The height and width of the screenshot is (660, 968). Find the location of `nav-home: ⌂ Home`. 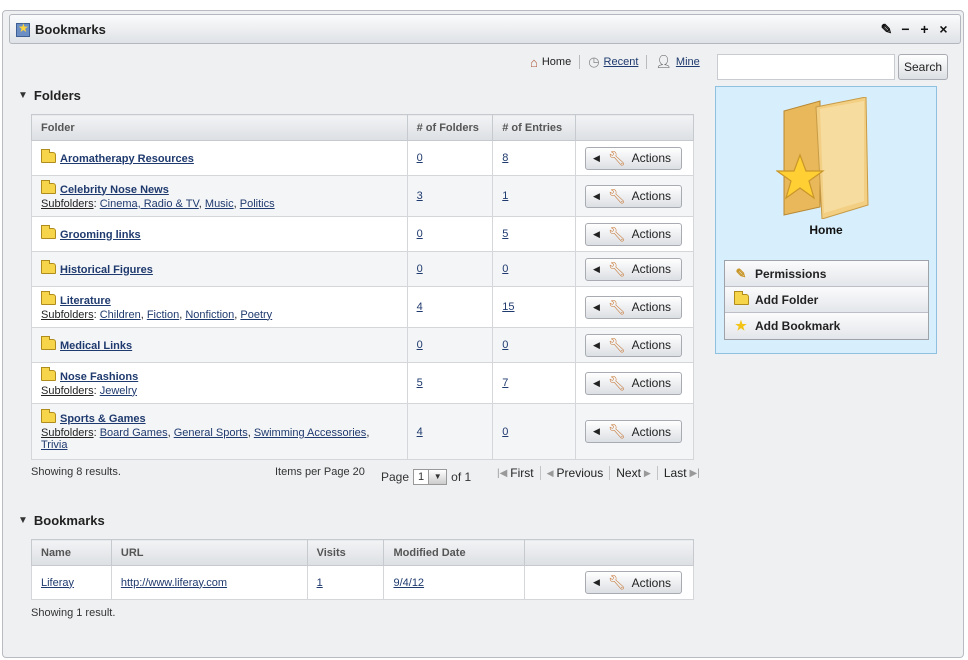

nav-home: ⌂ Home is located at coordinates (550, 62).